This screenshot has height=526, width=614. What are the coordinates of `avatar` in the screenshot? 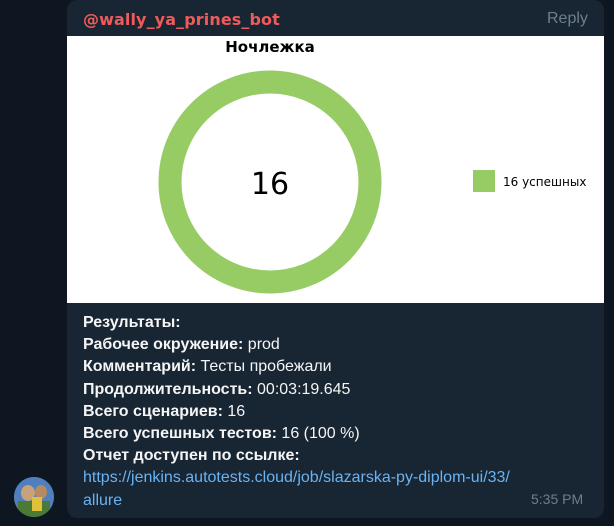 It's located at (34, 497).